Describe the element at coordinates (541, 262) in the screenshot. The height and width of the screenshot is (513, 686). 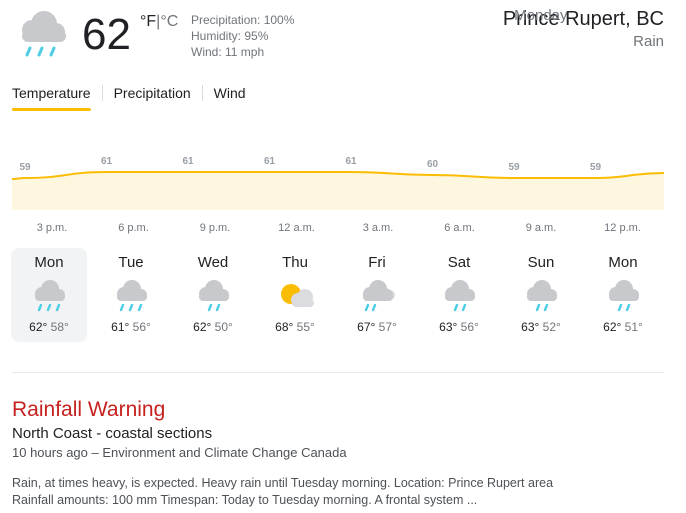
I see `forecast-day-name: Sun` at that location.